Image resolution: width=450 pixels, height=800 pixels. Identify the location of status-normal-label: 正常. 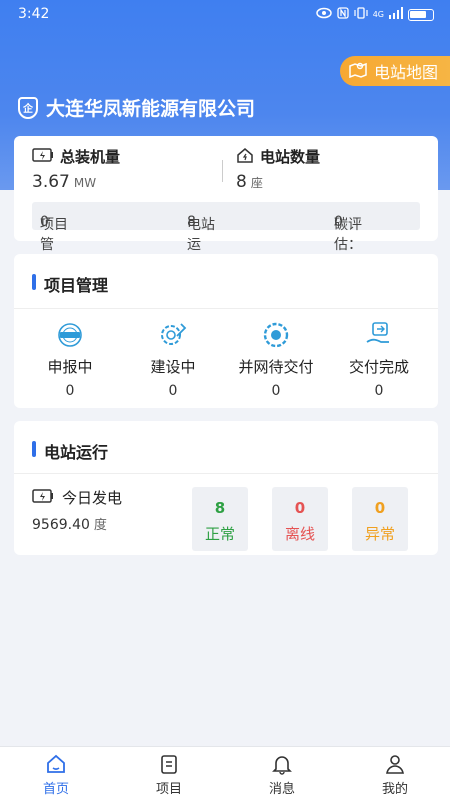
(219, 534).